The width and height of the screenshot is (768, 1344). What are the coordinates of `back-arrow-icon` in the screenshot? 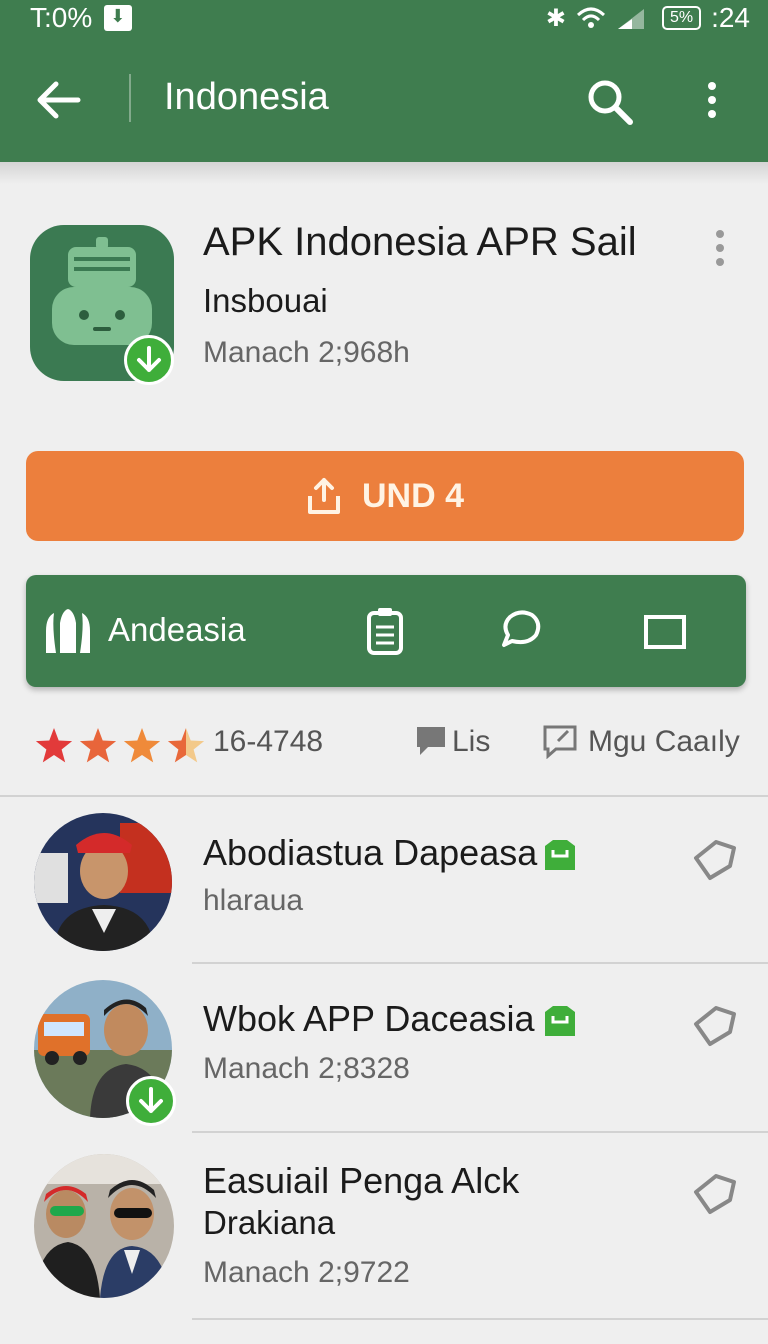 It's located at (58, 100).